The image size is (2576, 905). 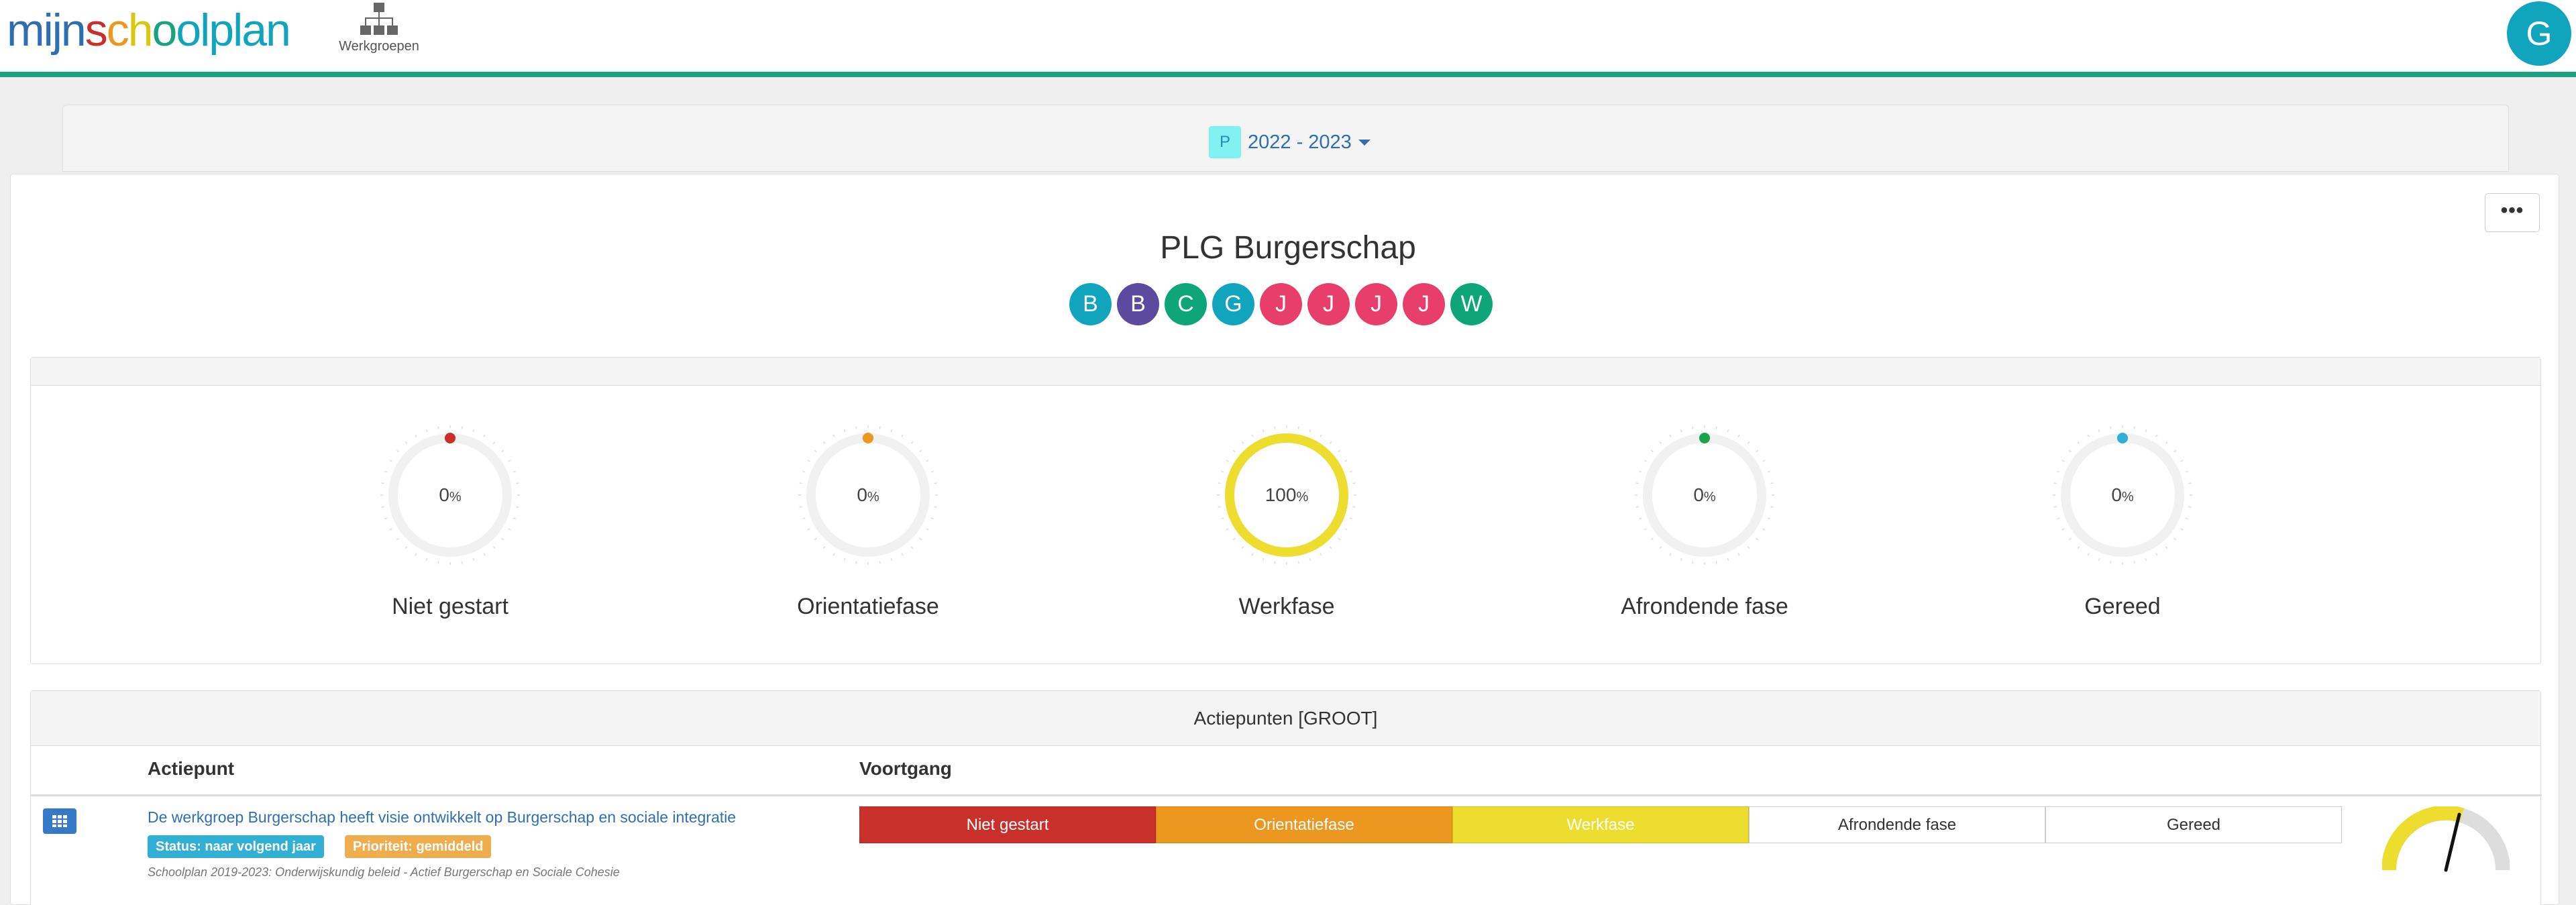 I want to click on col-header-voortgang: Voortgang, so click(x=905, y=769).